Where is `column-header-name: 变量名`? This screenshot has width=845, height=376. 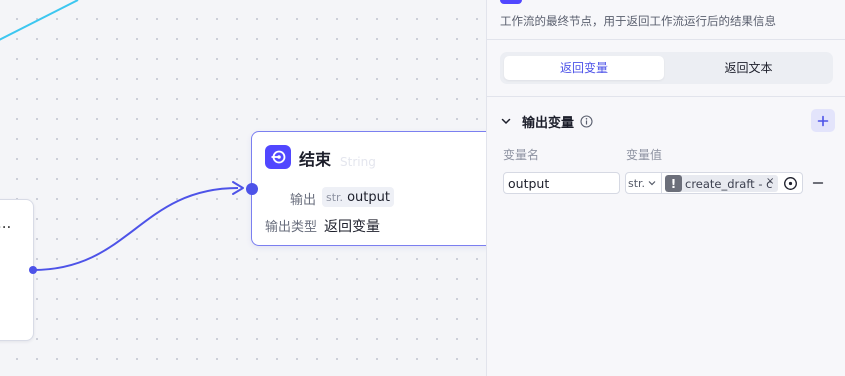
column-header-name: 变量名 is located at coordinates (521, 155).